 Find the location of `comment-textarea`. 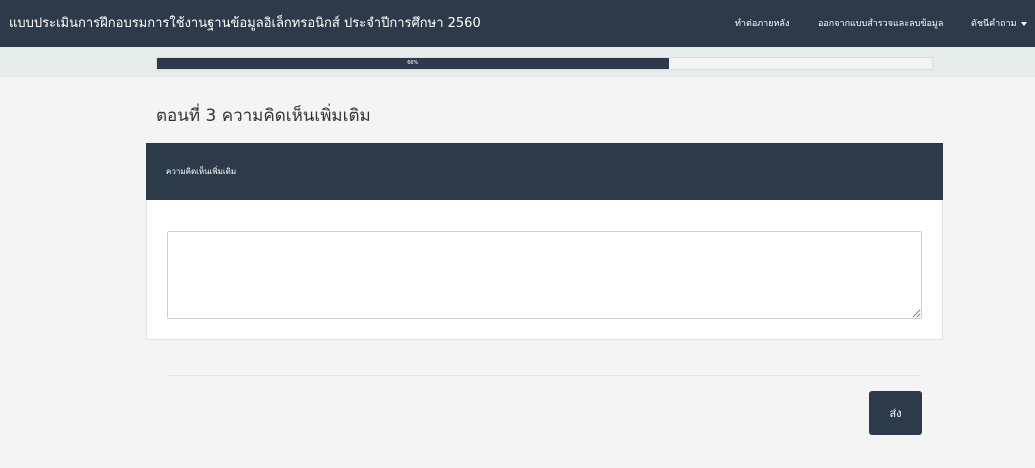

comment-textarea is located at coordinates (544, 275).